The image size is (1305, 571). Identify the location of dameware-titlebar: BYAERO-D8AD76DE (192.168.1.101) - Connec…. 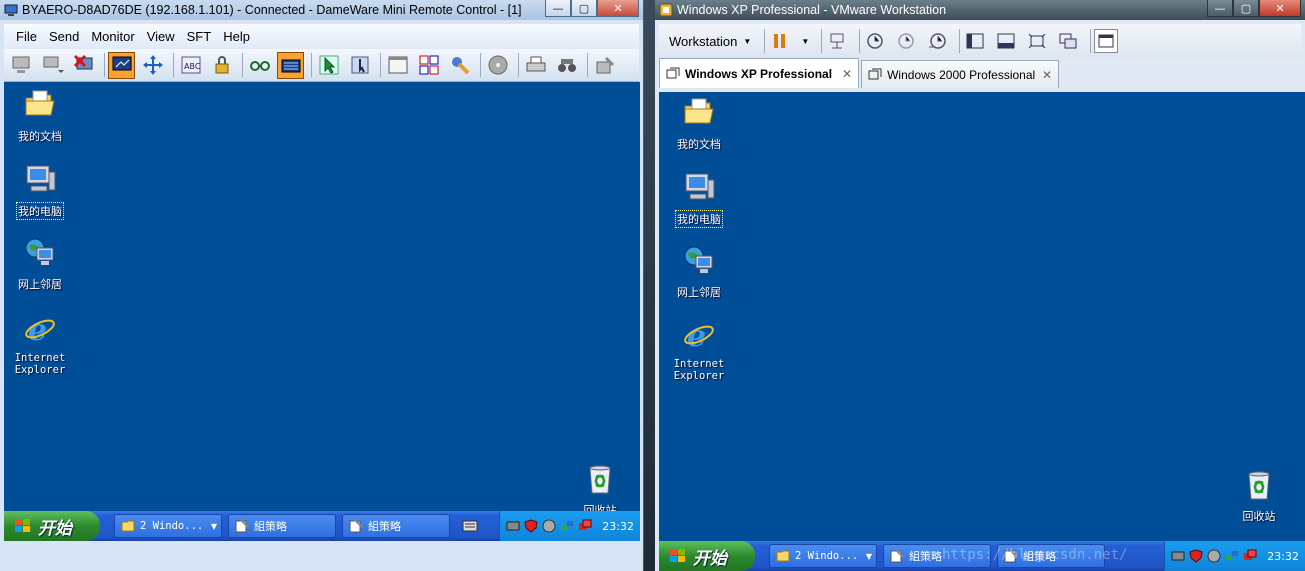
(321, 10).